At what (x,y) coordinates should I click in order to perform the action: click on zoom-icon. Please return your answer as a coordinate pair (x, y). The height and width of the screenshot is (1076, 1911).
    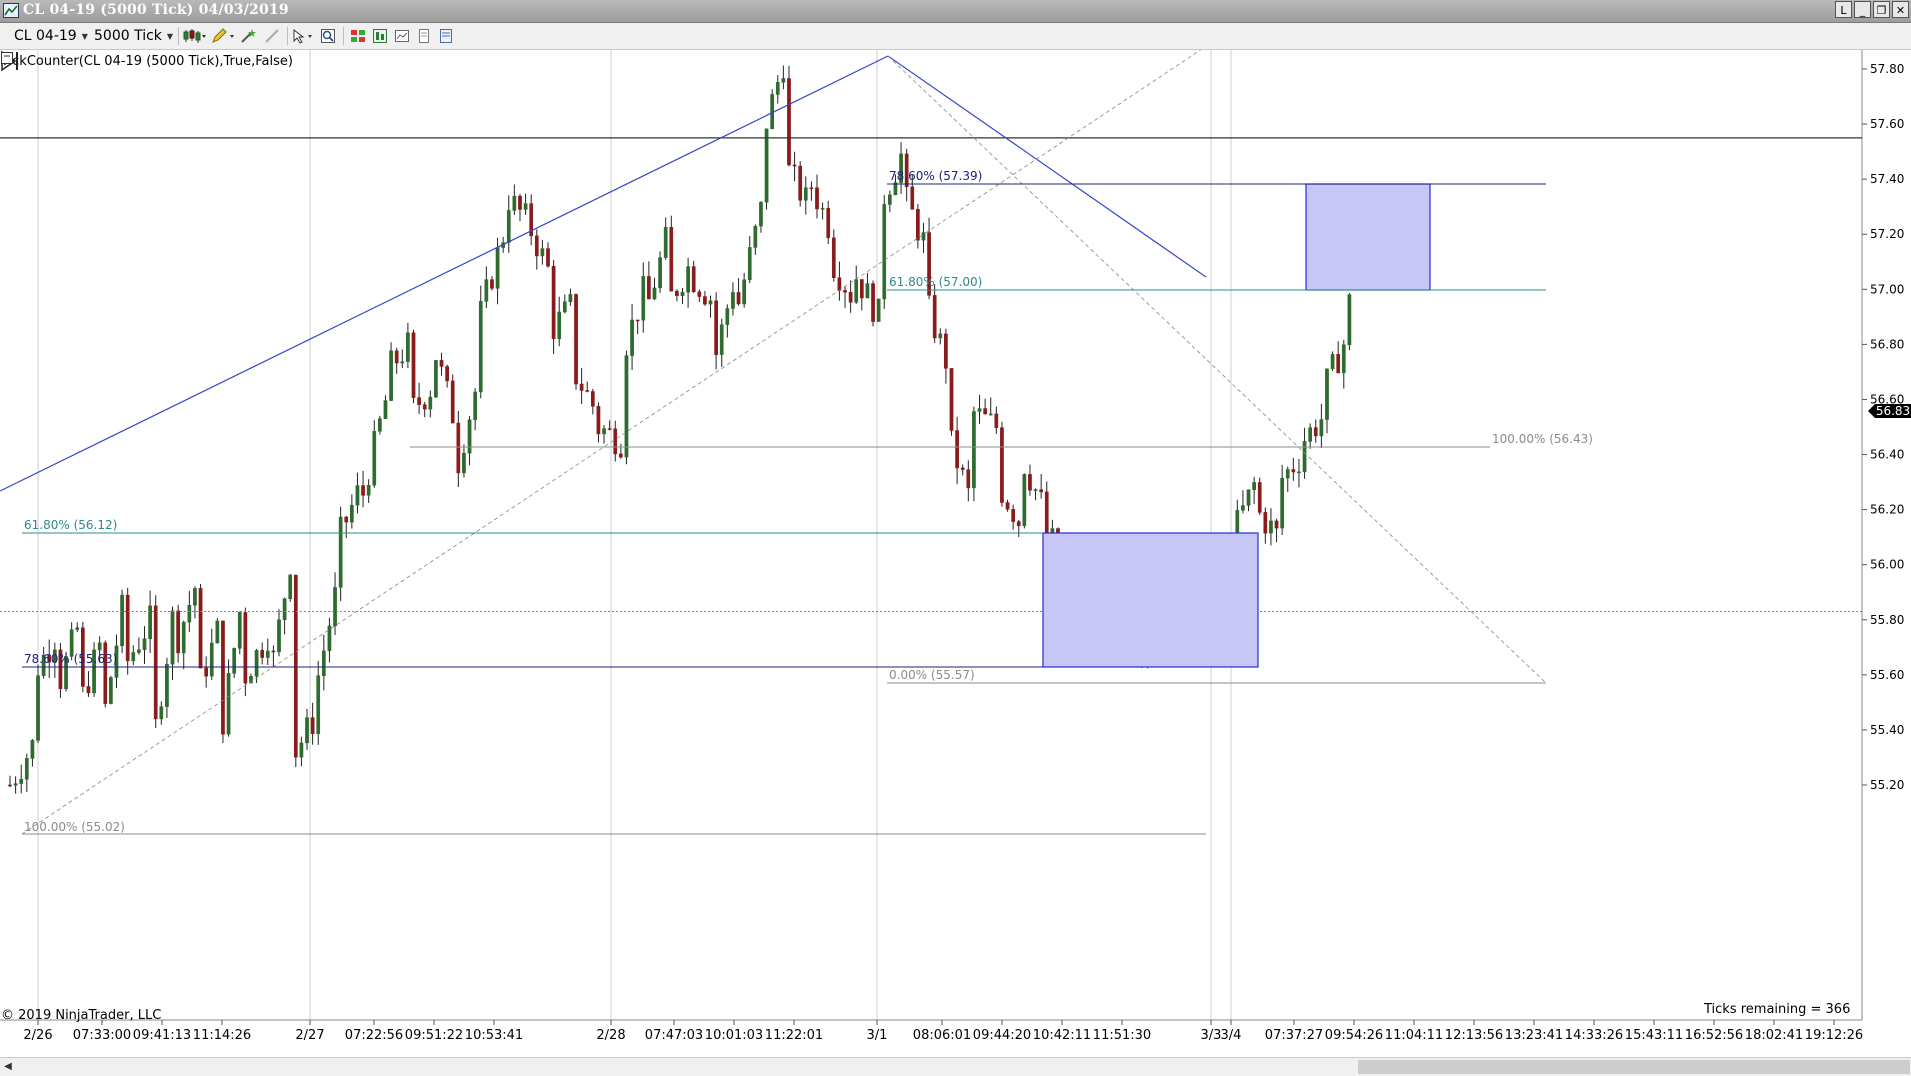
    Looking at the image, I should click on (328, 36).